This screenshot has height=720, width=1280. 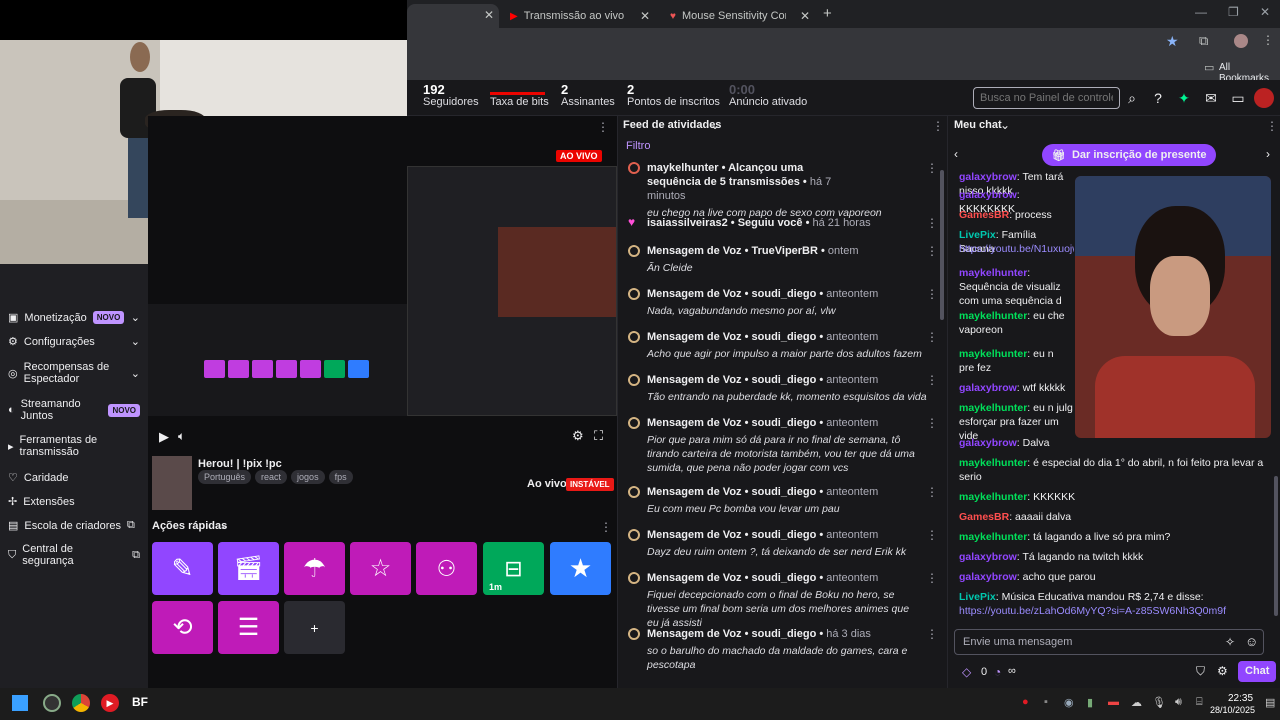 What do you see at coordinates (1238, 98) in the screenshot?
I see `whispers-icon: ▭` at bounding box center [1238, 98].